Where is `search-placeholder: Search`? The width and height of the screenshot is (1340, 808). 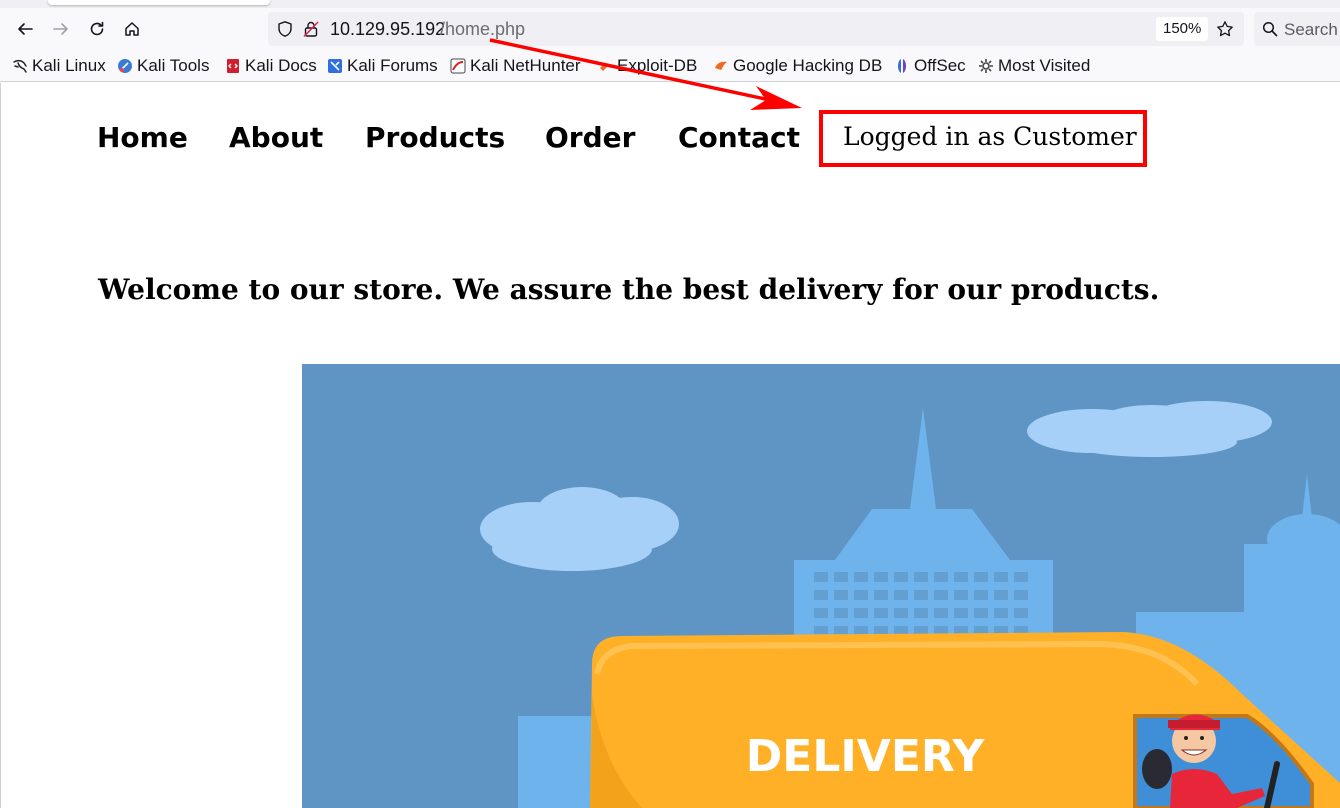 search-placeholder: Search is located at coordinates (1311, 29).